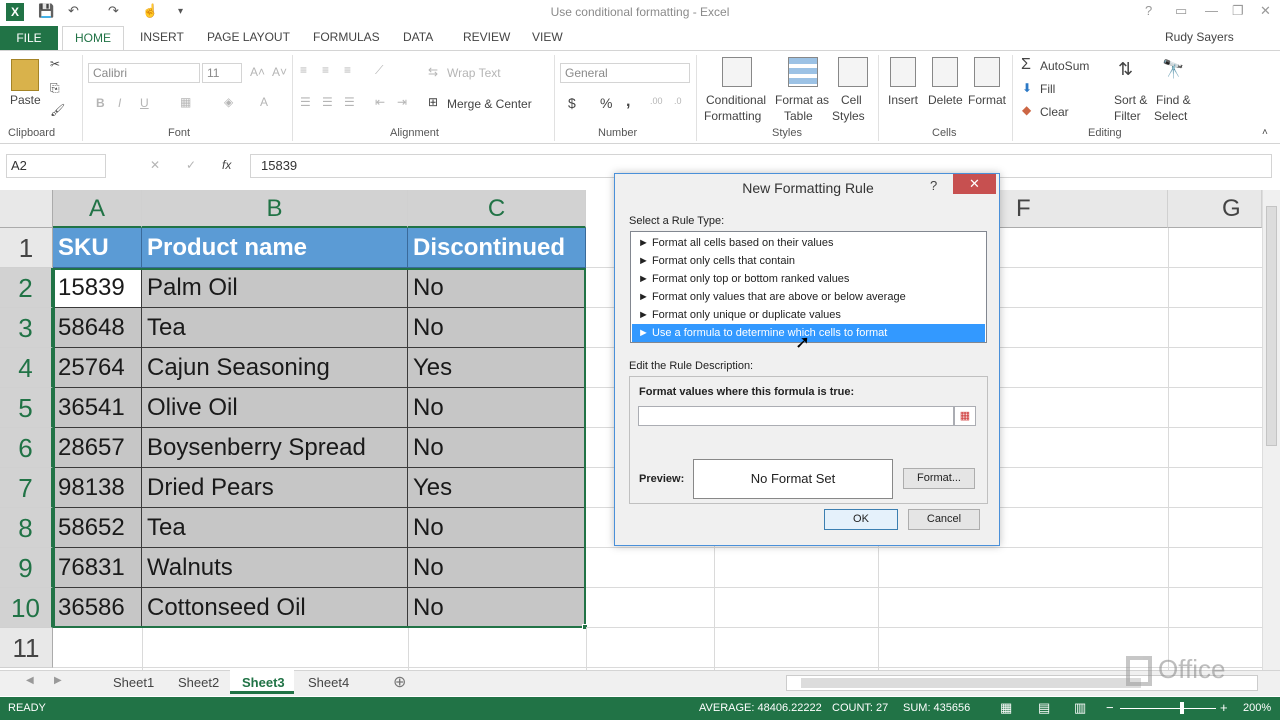 Image resolution: width=1280 pixels, height=720 pixels. Describe the element at coordinates (347, 70) in the screenshot. I see `align-bottom-icon: ≡` at that location.